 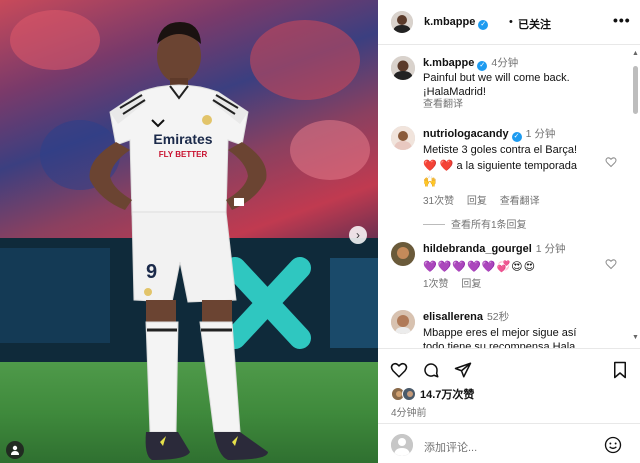 What do you see at coordinates (509, 385) in the screenshot?
I see `post-actions: 14.7万次赞 4分钟前` at bounding box center [509, 385].